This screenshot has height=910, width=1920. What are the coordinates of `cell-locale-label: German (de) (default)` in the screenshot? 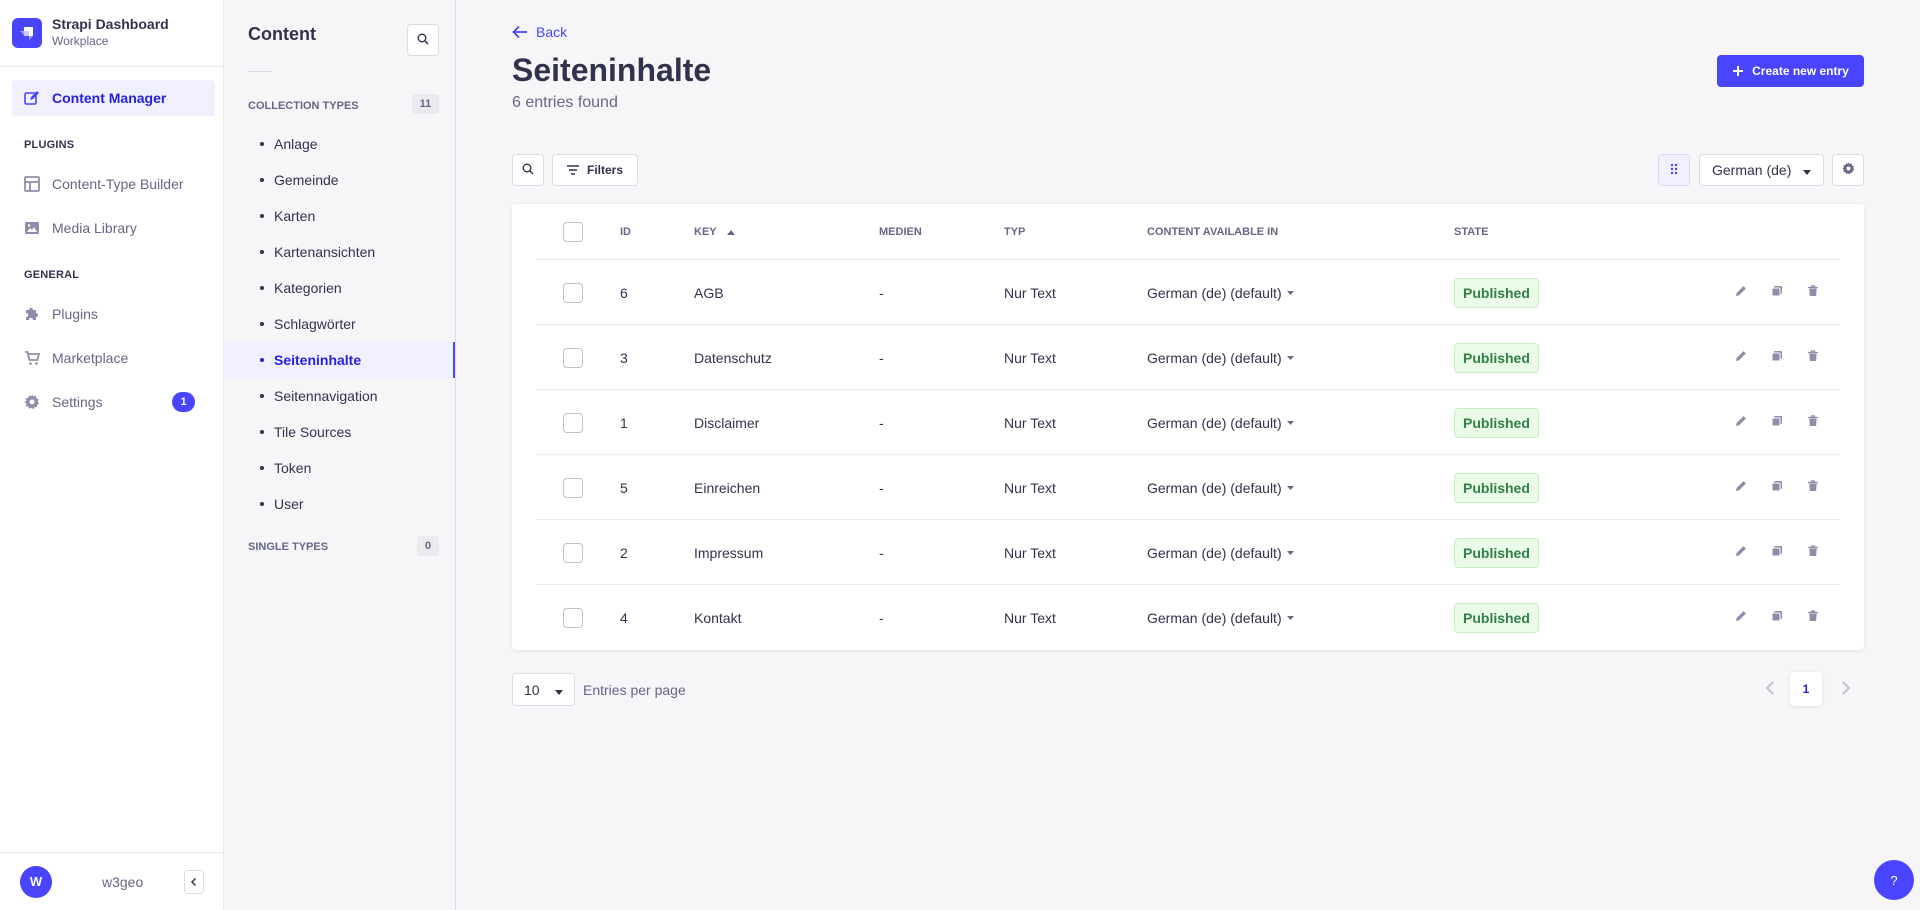 It's located at (1214, 617).